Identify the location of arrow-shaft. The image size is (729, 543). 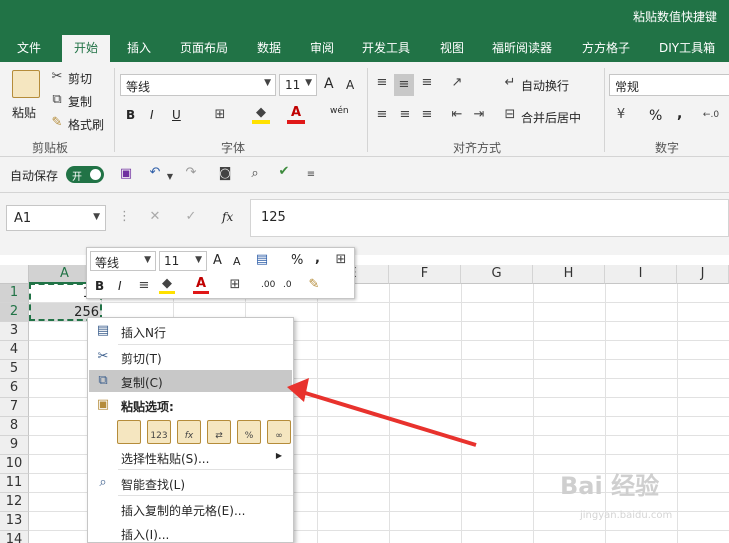
(389, 418).